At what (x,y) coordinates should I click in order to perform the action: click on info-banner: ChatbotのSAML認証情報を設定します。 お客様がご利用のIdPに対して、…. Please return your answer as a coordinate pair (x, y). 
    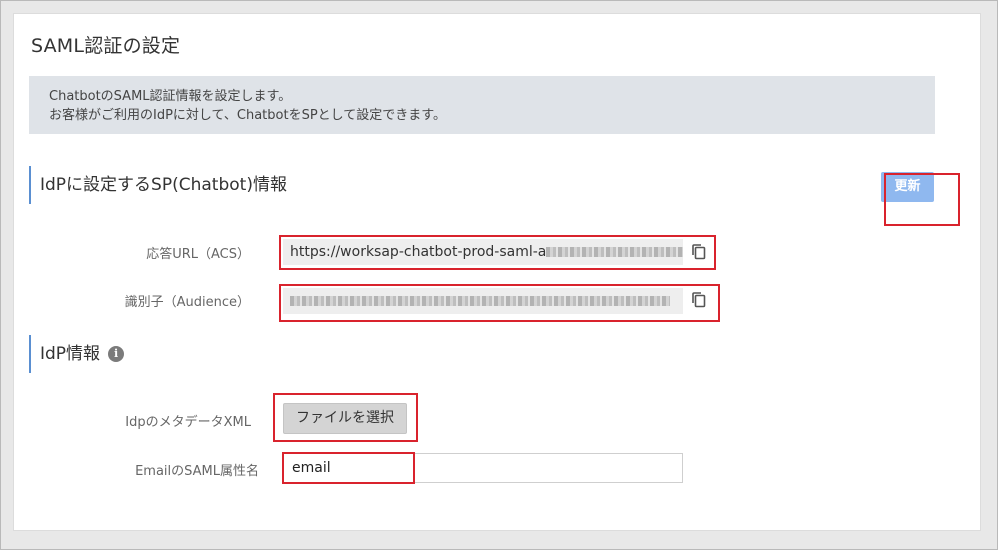
    Looking at the image, I should click on (482, 105).